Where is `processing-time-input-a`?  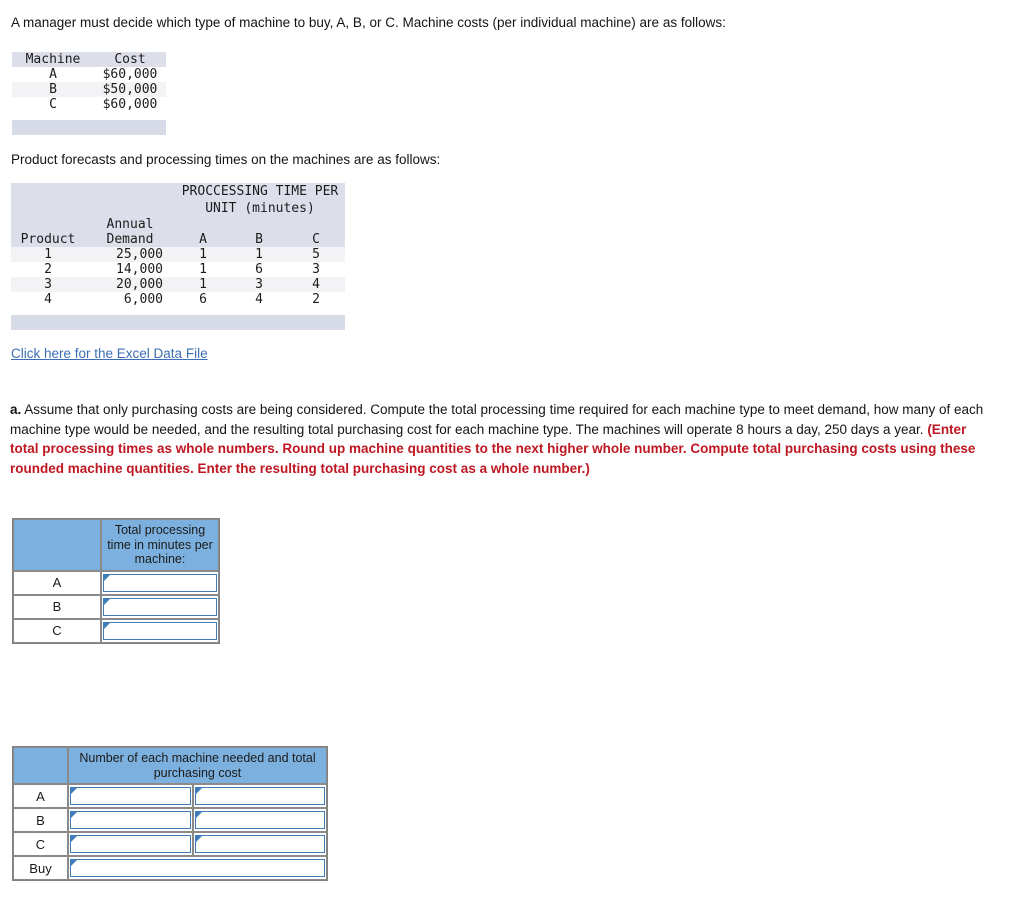 processing-time-input-a is located at coordinates (160, 582).